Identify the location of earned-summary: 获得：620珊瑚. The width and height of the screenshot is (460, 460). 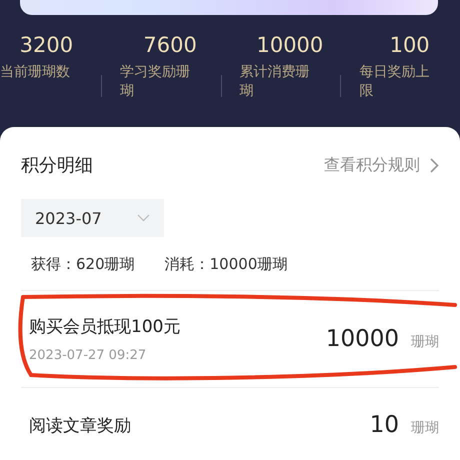
(83, 264).